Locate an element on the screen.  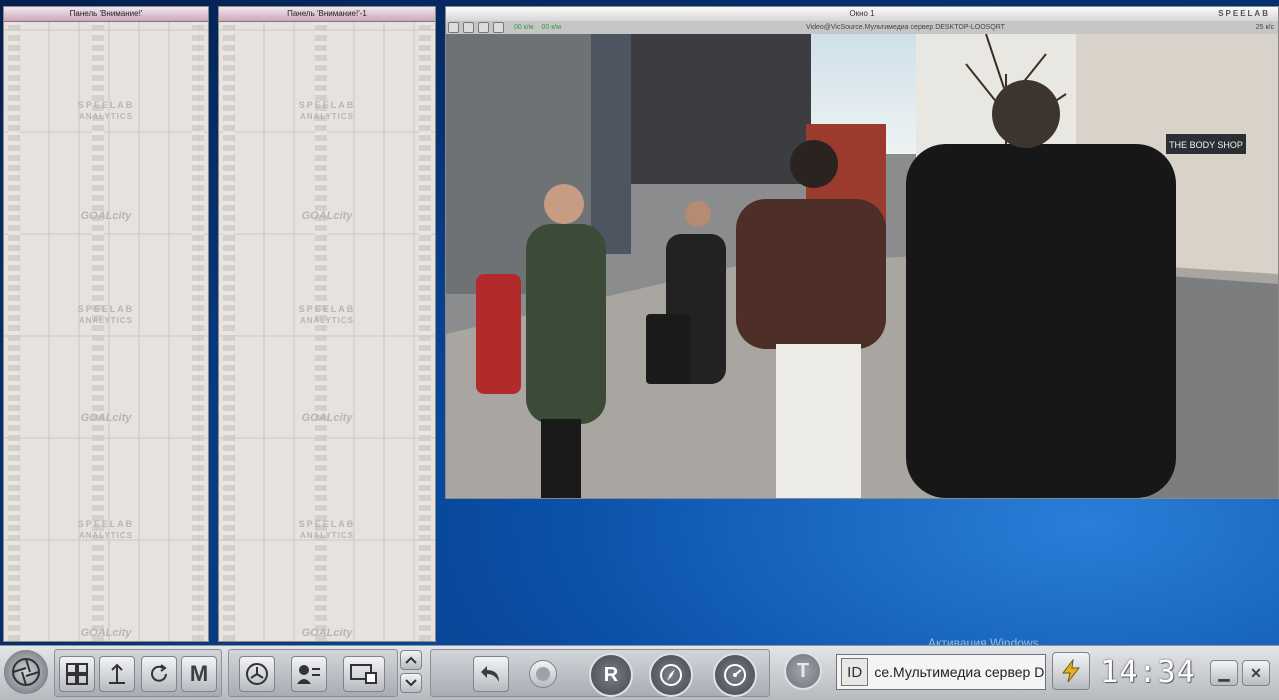
id-label: ID is located at coordinates (855, 672).